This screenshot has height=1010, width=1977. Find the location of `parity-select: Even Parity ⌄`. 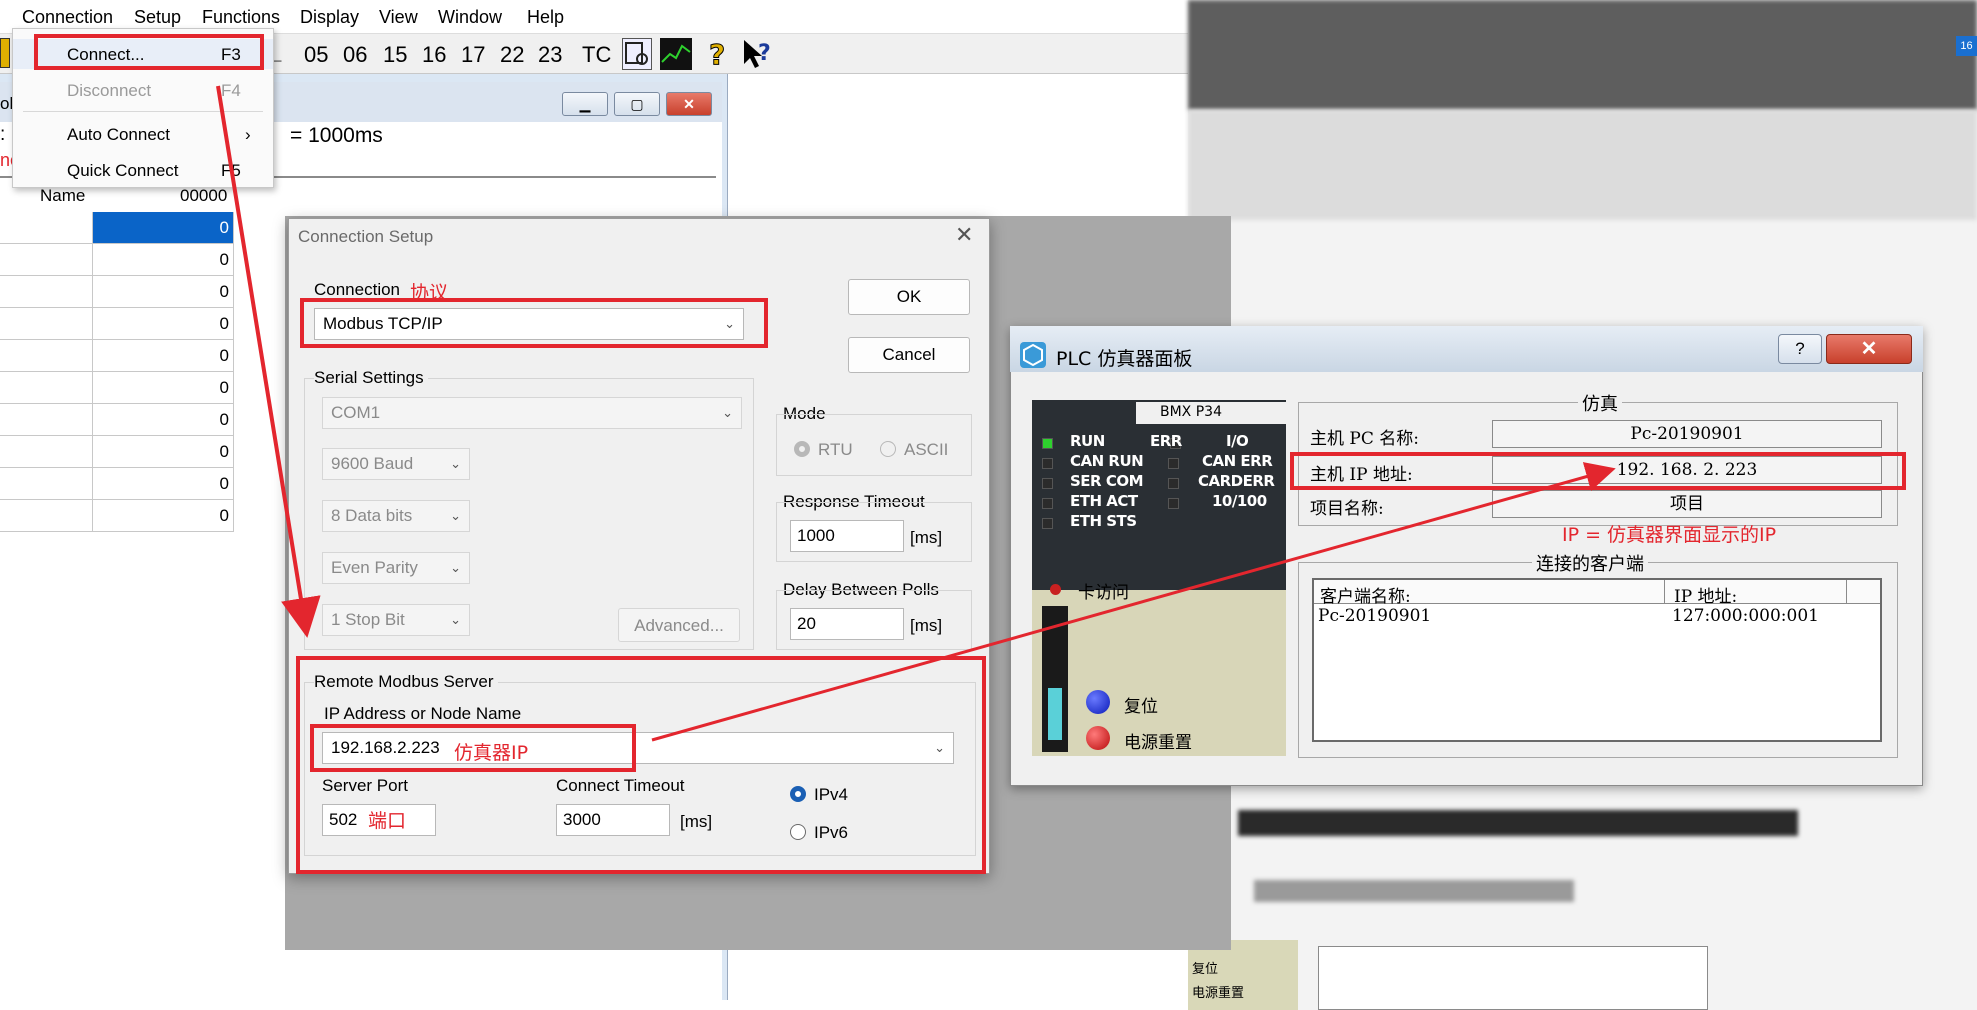

parity-select: Even Parity ⌄ is located at coordinates (396, 568).